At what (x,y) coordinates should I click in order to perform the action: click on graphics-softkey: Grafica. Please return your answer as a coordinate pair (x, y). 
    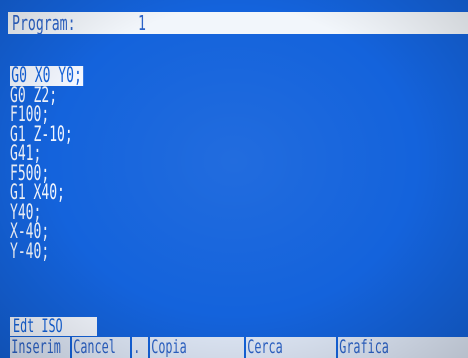
    Looking at the image, I should click on (403, 347).